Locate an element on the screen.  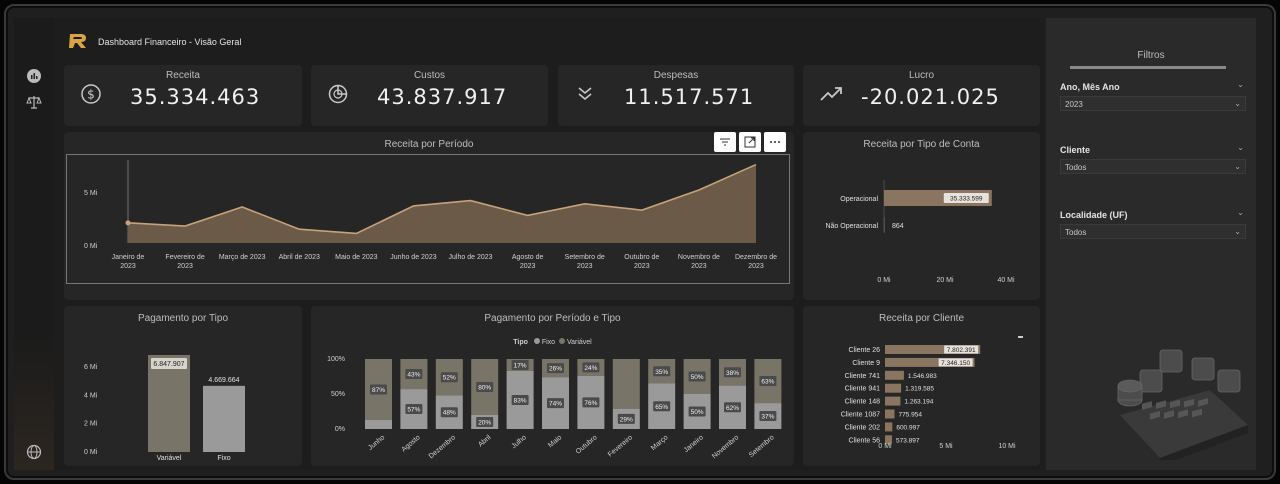
filter-dropdown-cliente: Todos ⌄ is located at coordinates (1153, 166).